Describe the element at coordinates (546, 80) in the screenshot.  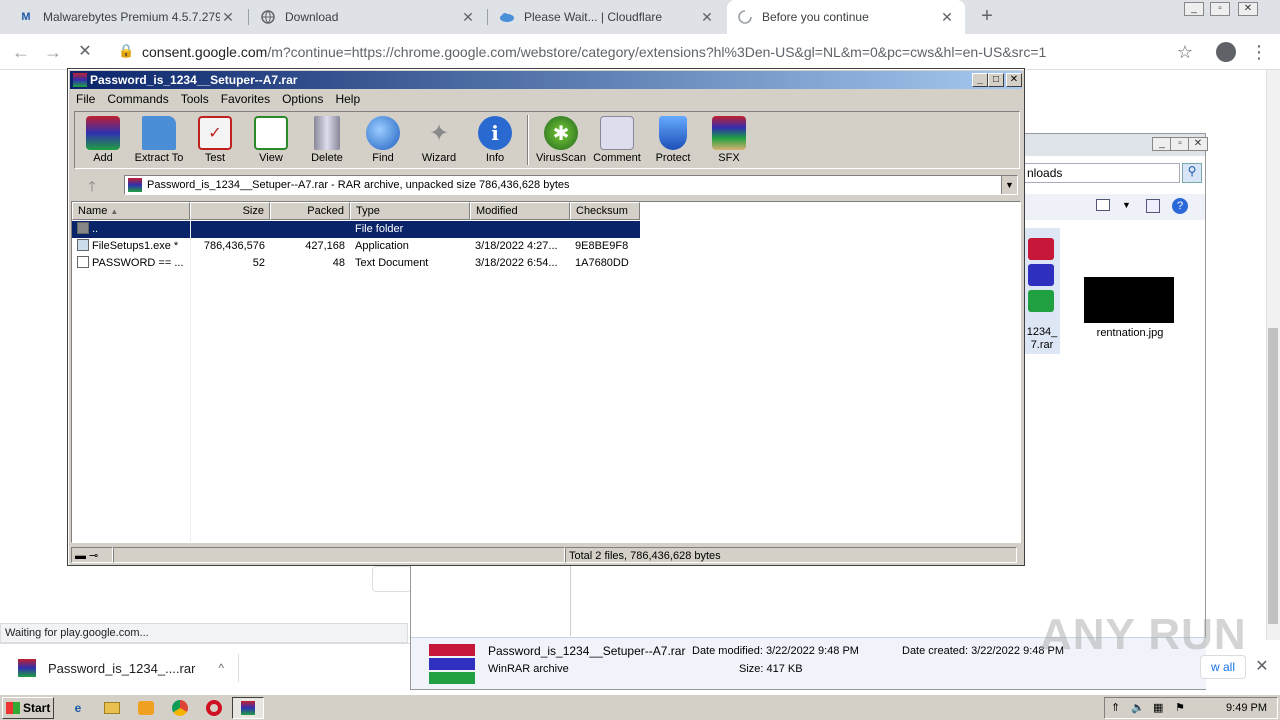
I see `winrar-titlebar: Password_is_1234__Setuper--A7.rar _ □ ✕` at that location.